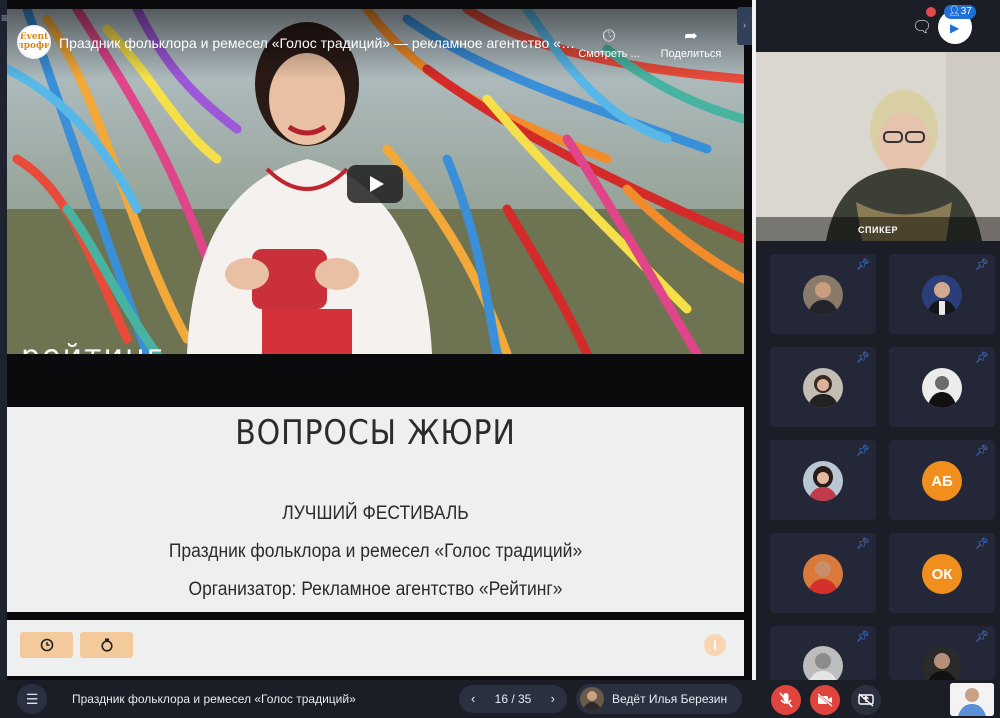 The image size is (1000, 718). Describe the element at coordinates (878, 26) in the screenshot. I see `panel-header: 🗨︎ 👤︎37 ▶` at that location.